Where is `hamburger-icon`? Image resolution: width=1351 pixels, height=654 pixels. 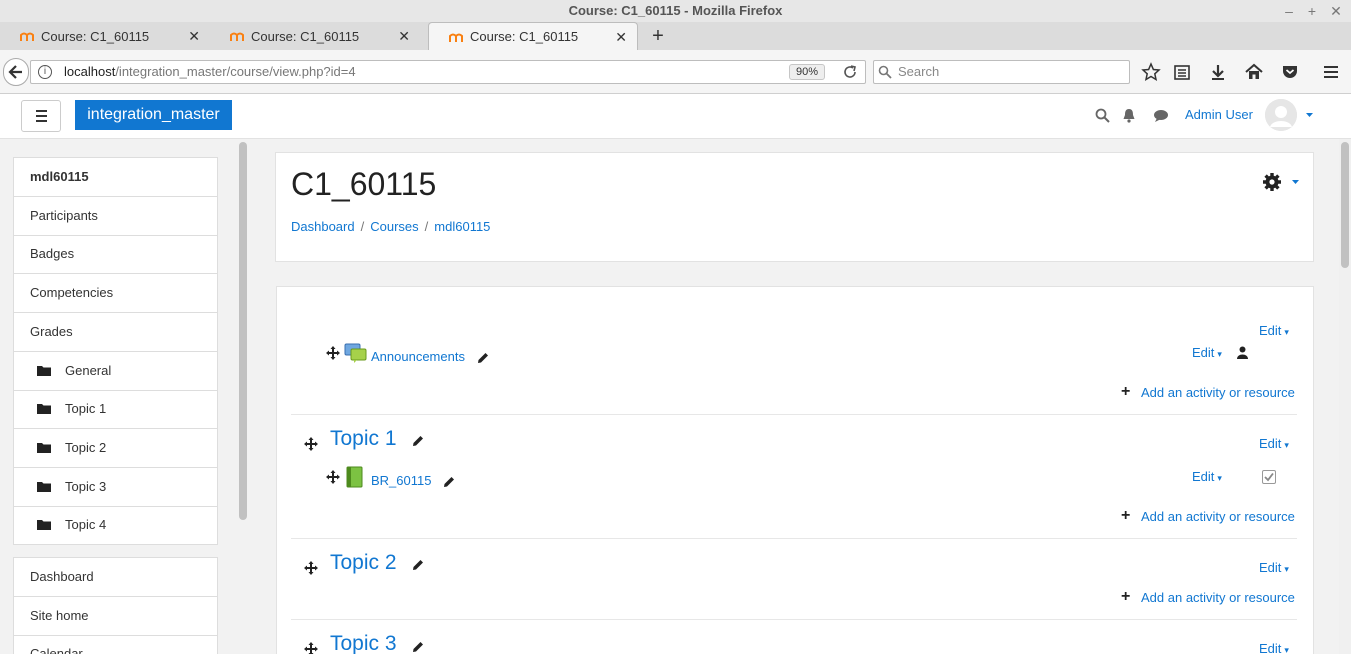
hamburger-icon is located at coordinates (41, 116).